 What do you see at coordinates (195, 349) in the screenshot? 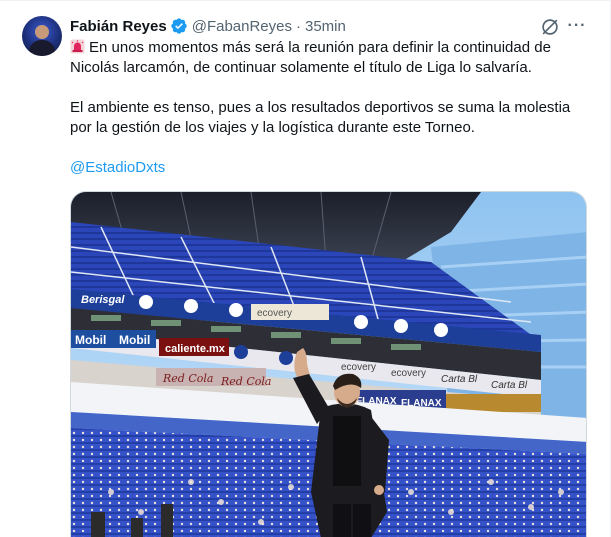
I see `ad-caliente: caliente.mx` at bounding box center [195, 349].